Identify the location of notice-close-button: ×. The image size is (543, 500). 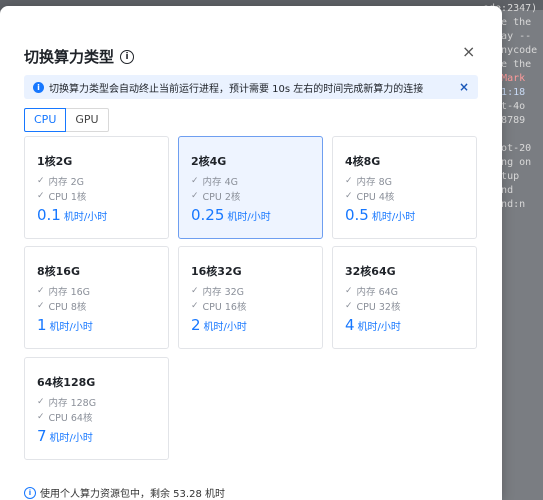
(464, 87).